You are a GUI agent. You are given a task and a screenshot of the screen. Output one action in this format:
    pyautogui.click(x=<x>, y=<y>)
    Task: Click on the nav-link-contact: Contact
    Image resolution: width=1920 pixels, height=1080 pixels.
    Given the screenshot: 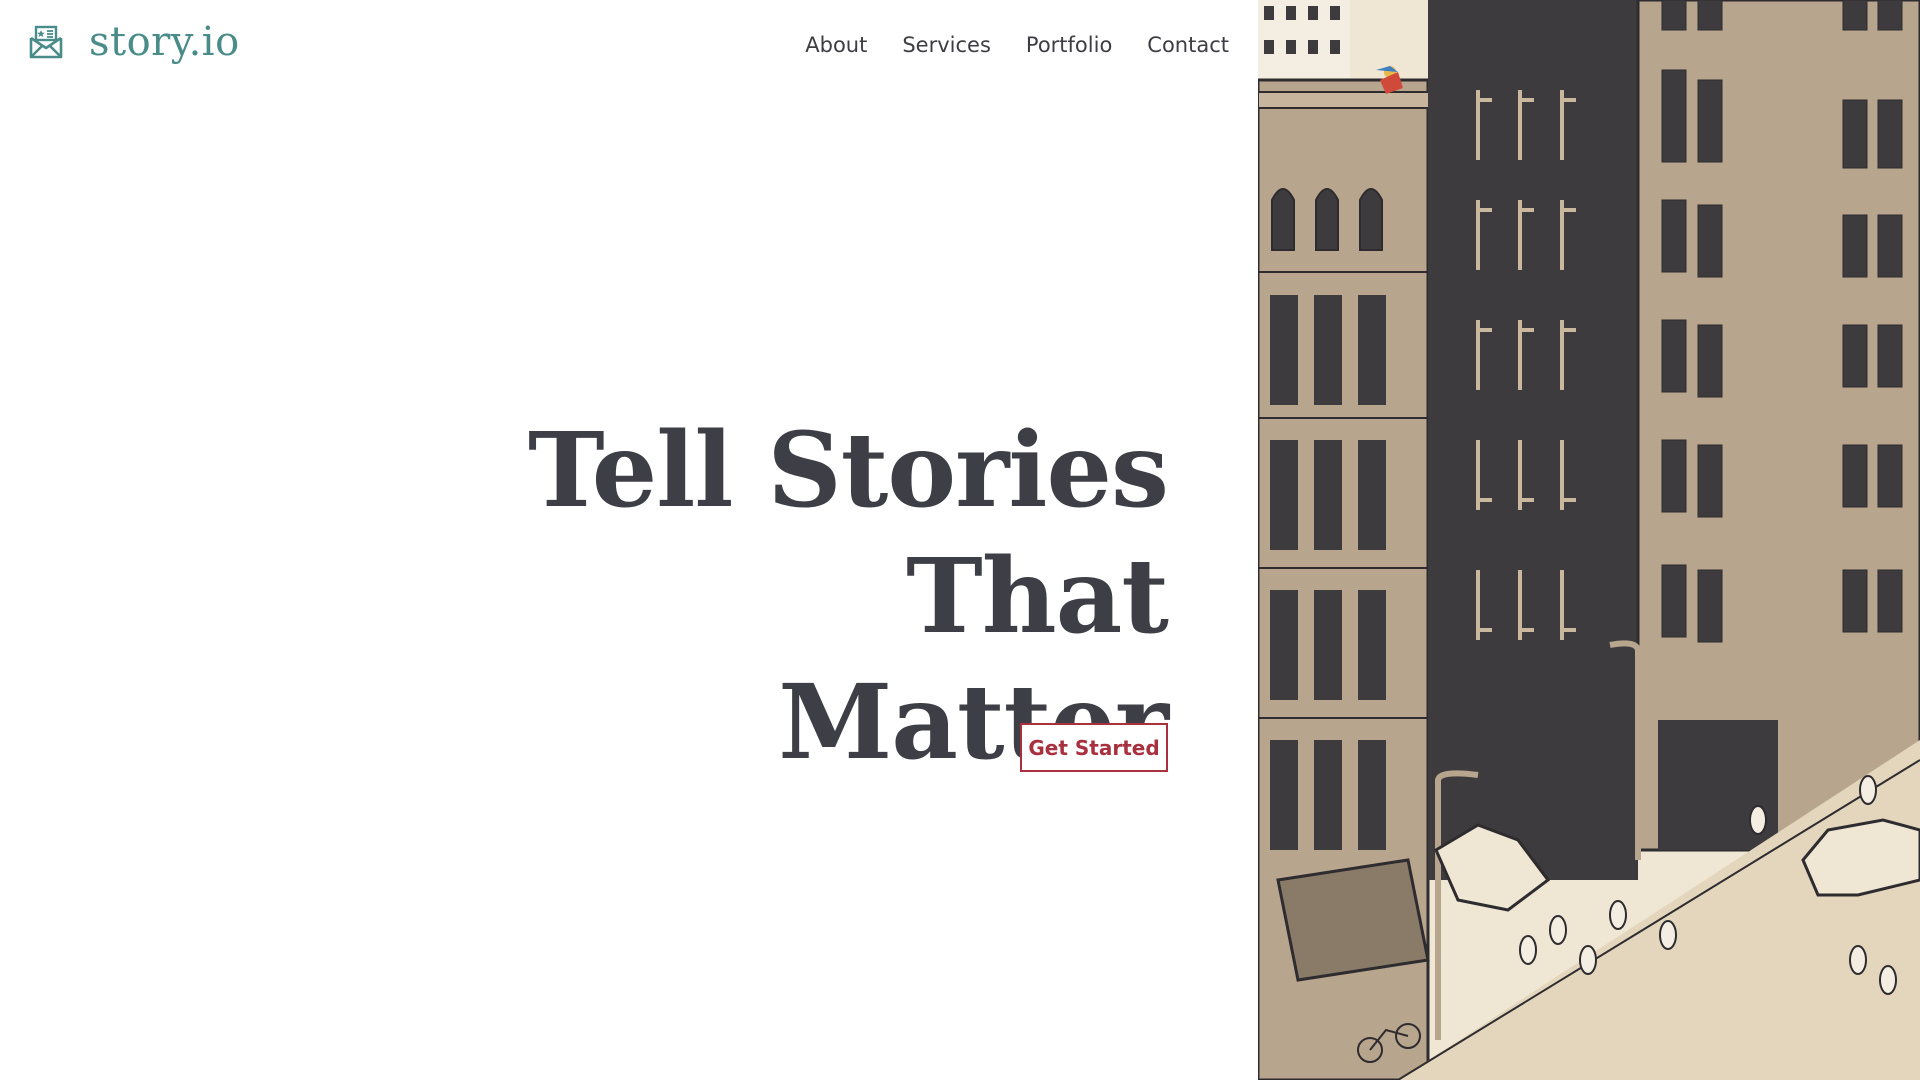 What is the action you would take?
    pyautogui.click(x=1188, y=45)
    